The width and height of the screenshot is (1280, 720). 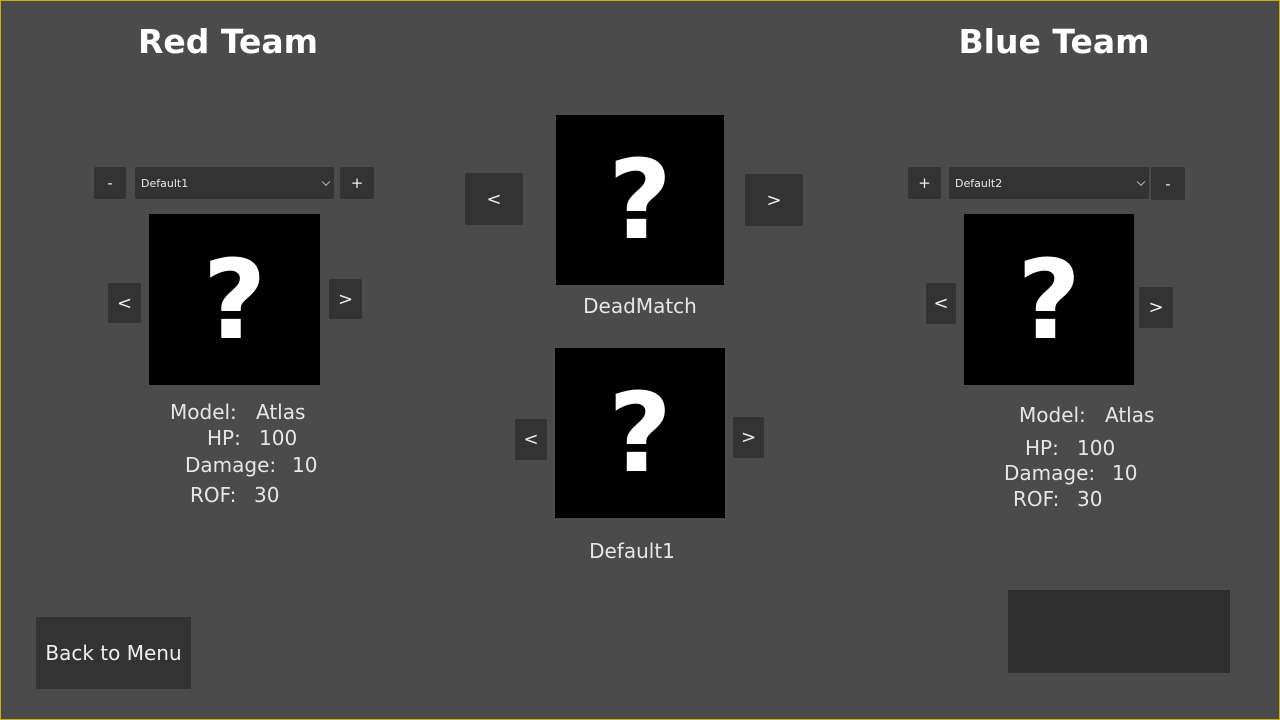 What do you see at coordinates (357, 183) in the screenshot?
I see `red-add-loadout-button: +` at bounding box center [357, 183].